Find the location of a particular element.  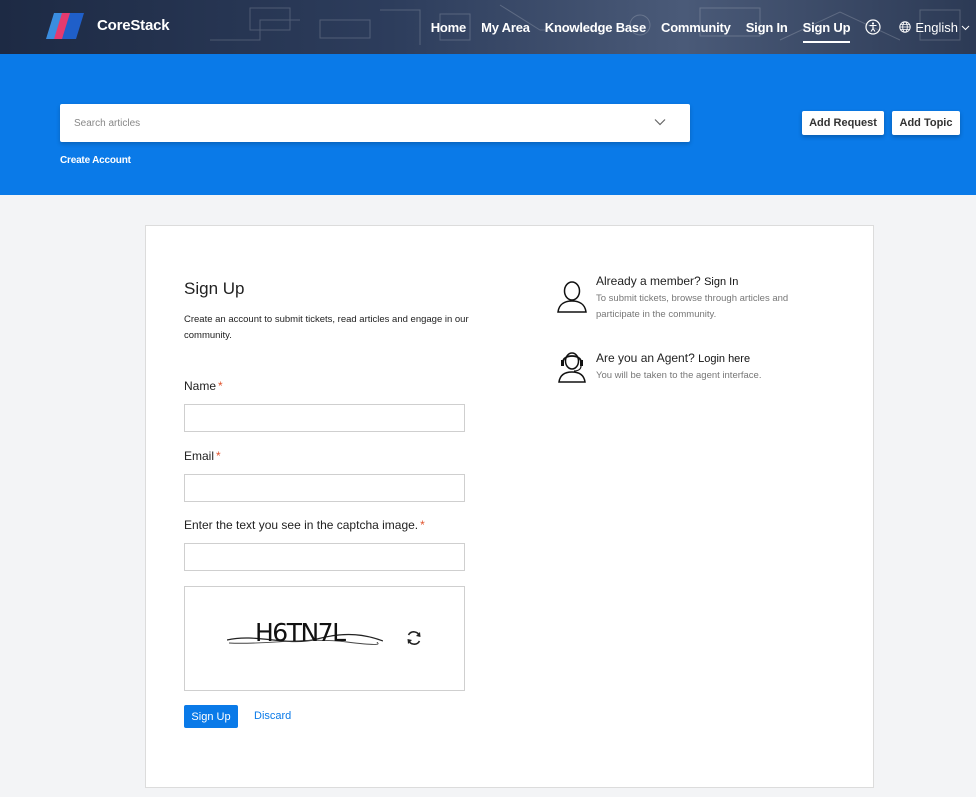

nav-sign-in: Sign In is located at coordinates (767, 27).